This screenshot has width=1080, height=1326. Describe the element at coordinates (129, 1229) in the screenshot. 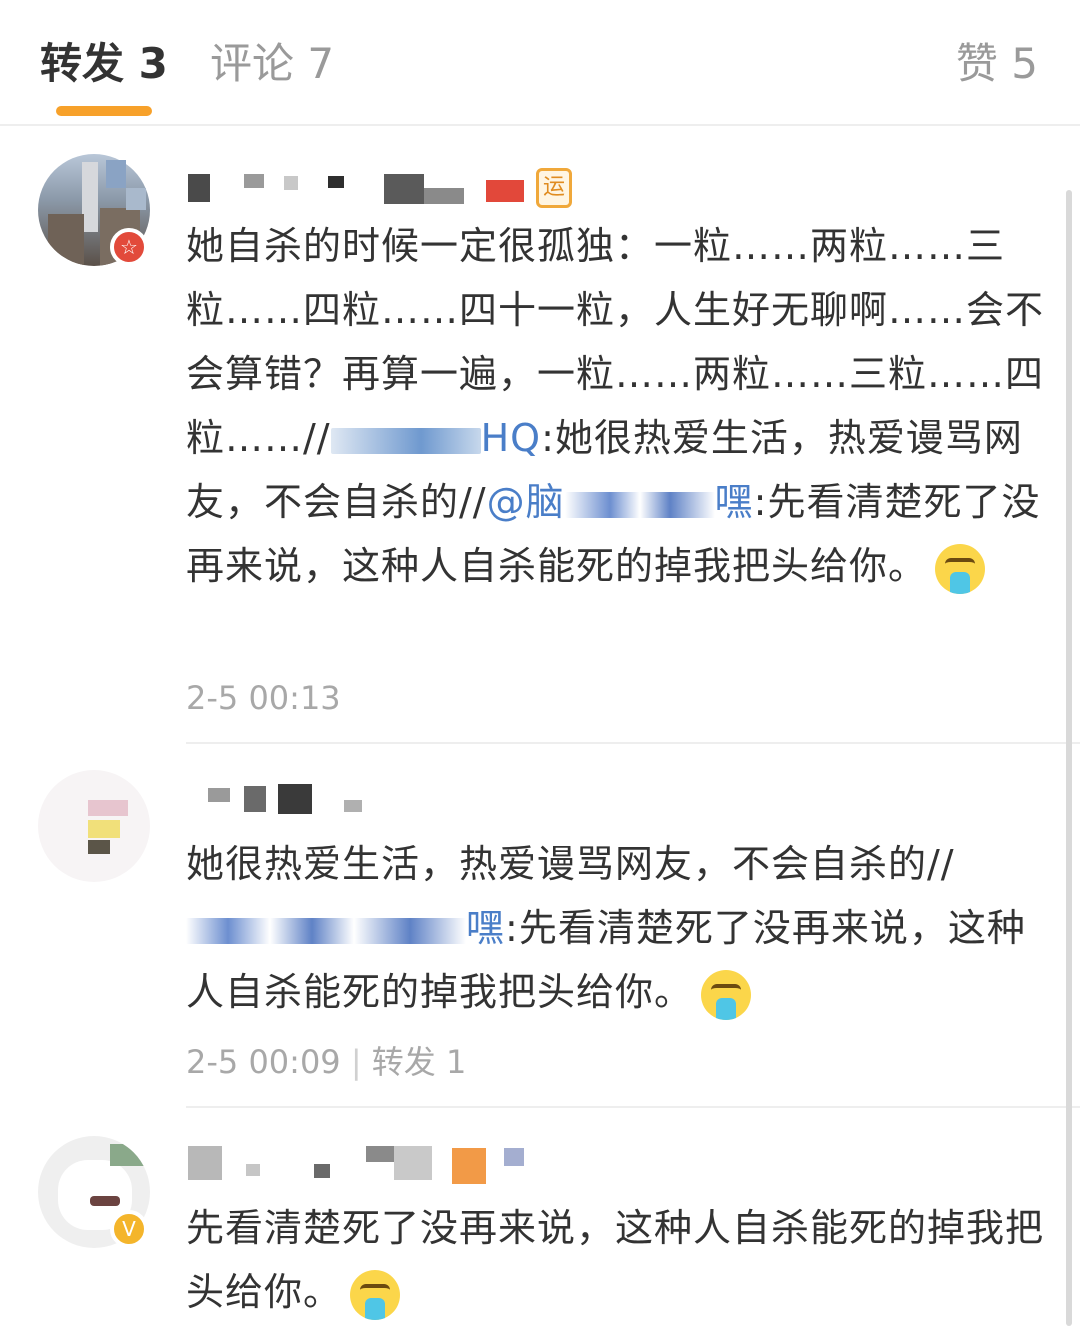

I see `verified-gold-icon: V` at that location.